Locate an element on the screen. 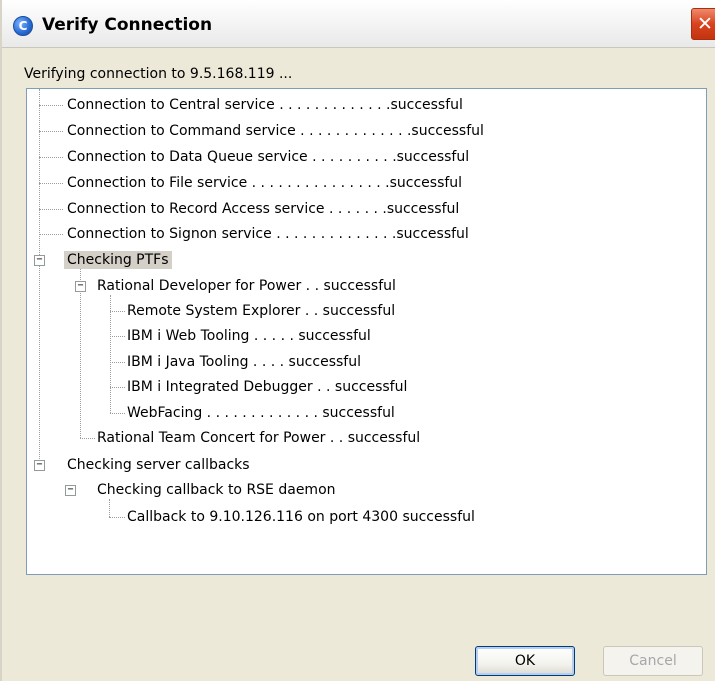 The width and height of the screenshot is (715, 681). close-button: ✕ is located at coordinates (703, 24).